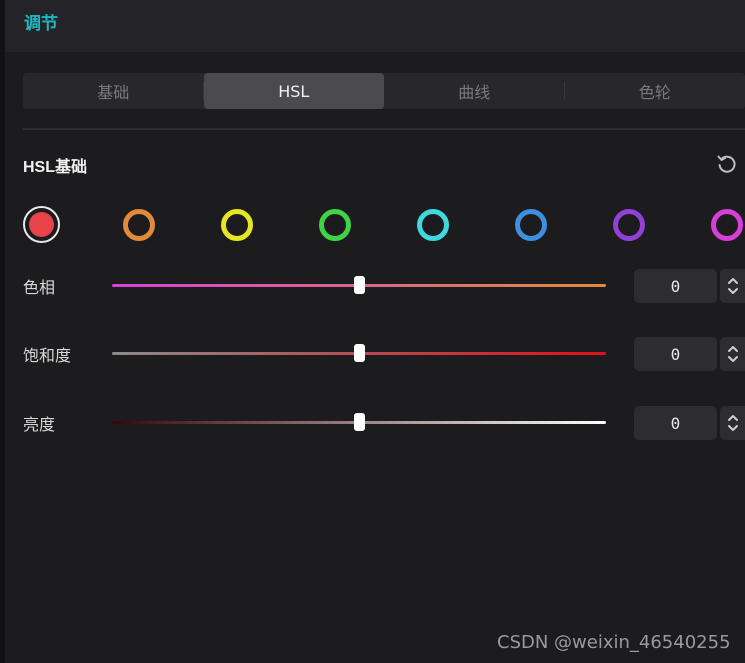  I want to click on tab-label: 曲线, so click(474, 92).